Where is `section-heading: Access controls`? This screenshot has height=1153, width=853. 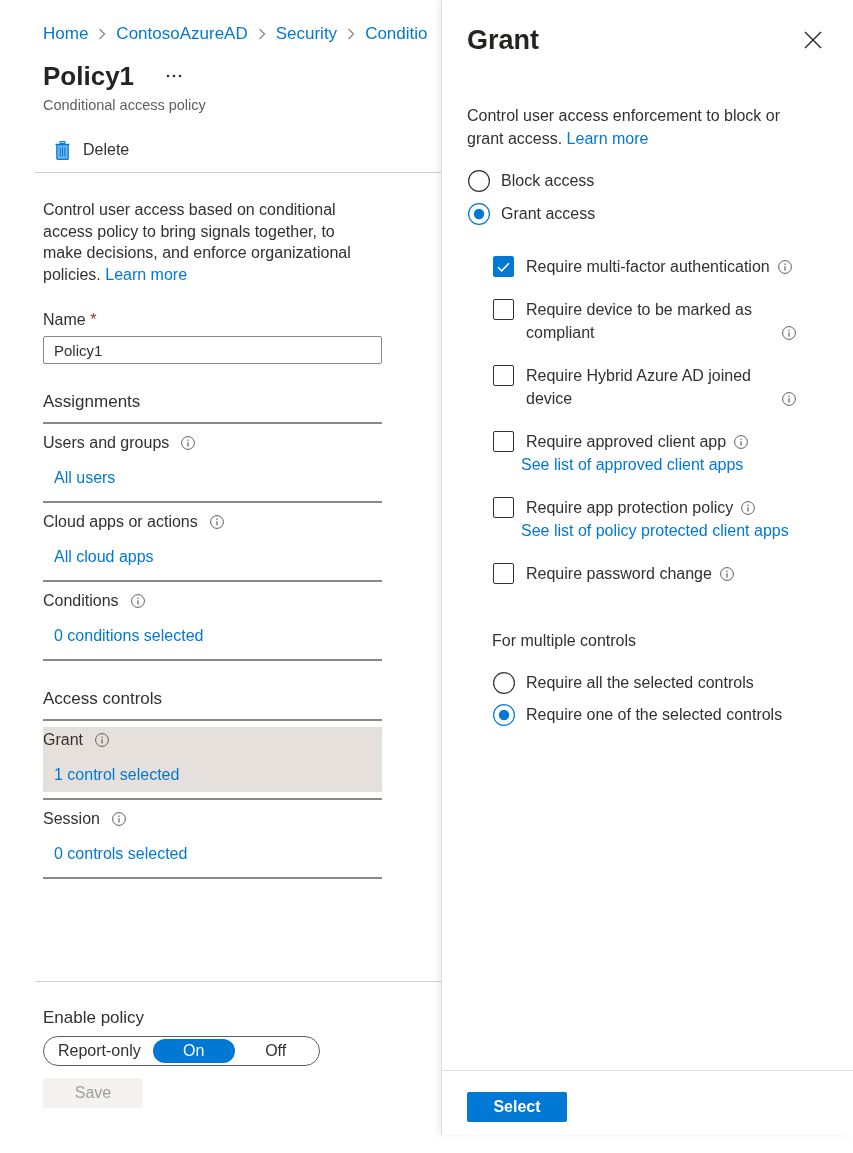
section-heading: Access controls is located at coordinates (212, 704).